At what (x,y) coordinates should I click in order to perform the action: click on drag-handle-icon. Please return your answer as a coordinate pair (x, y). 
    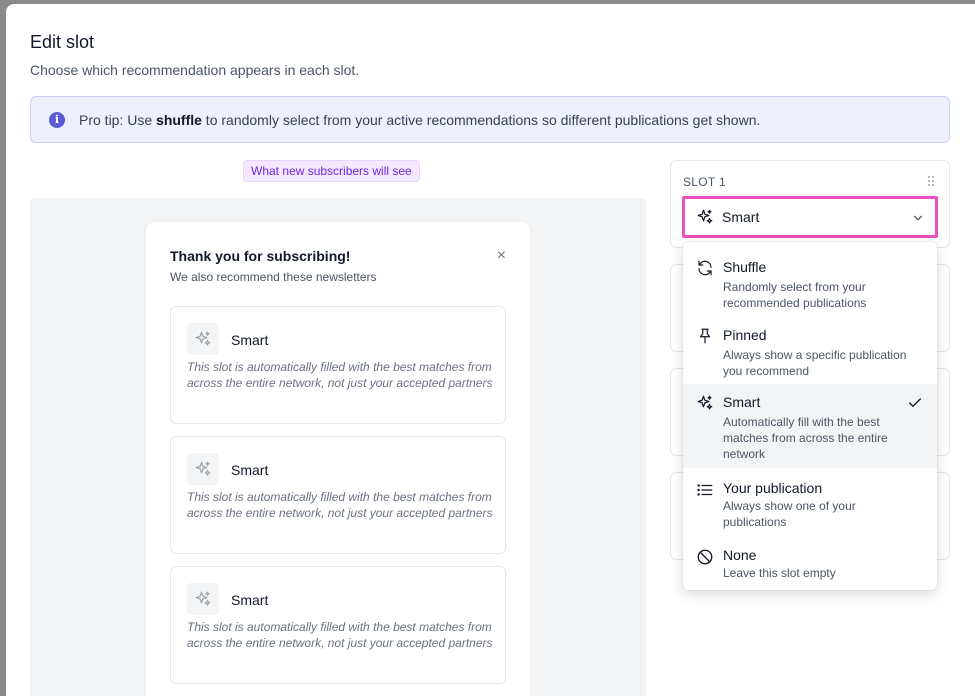
    Looking at the image, I should click on (931, 181).